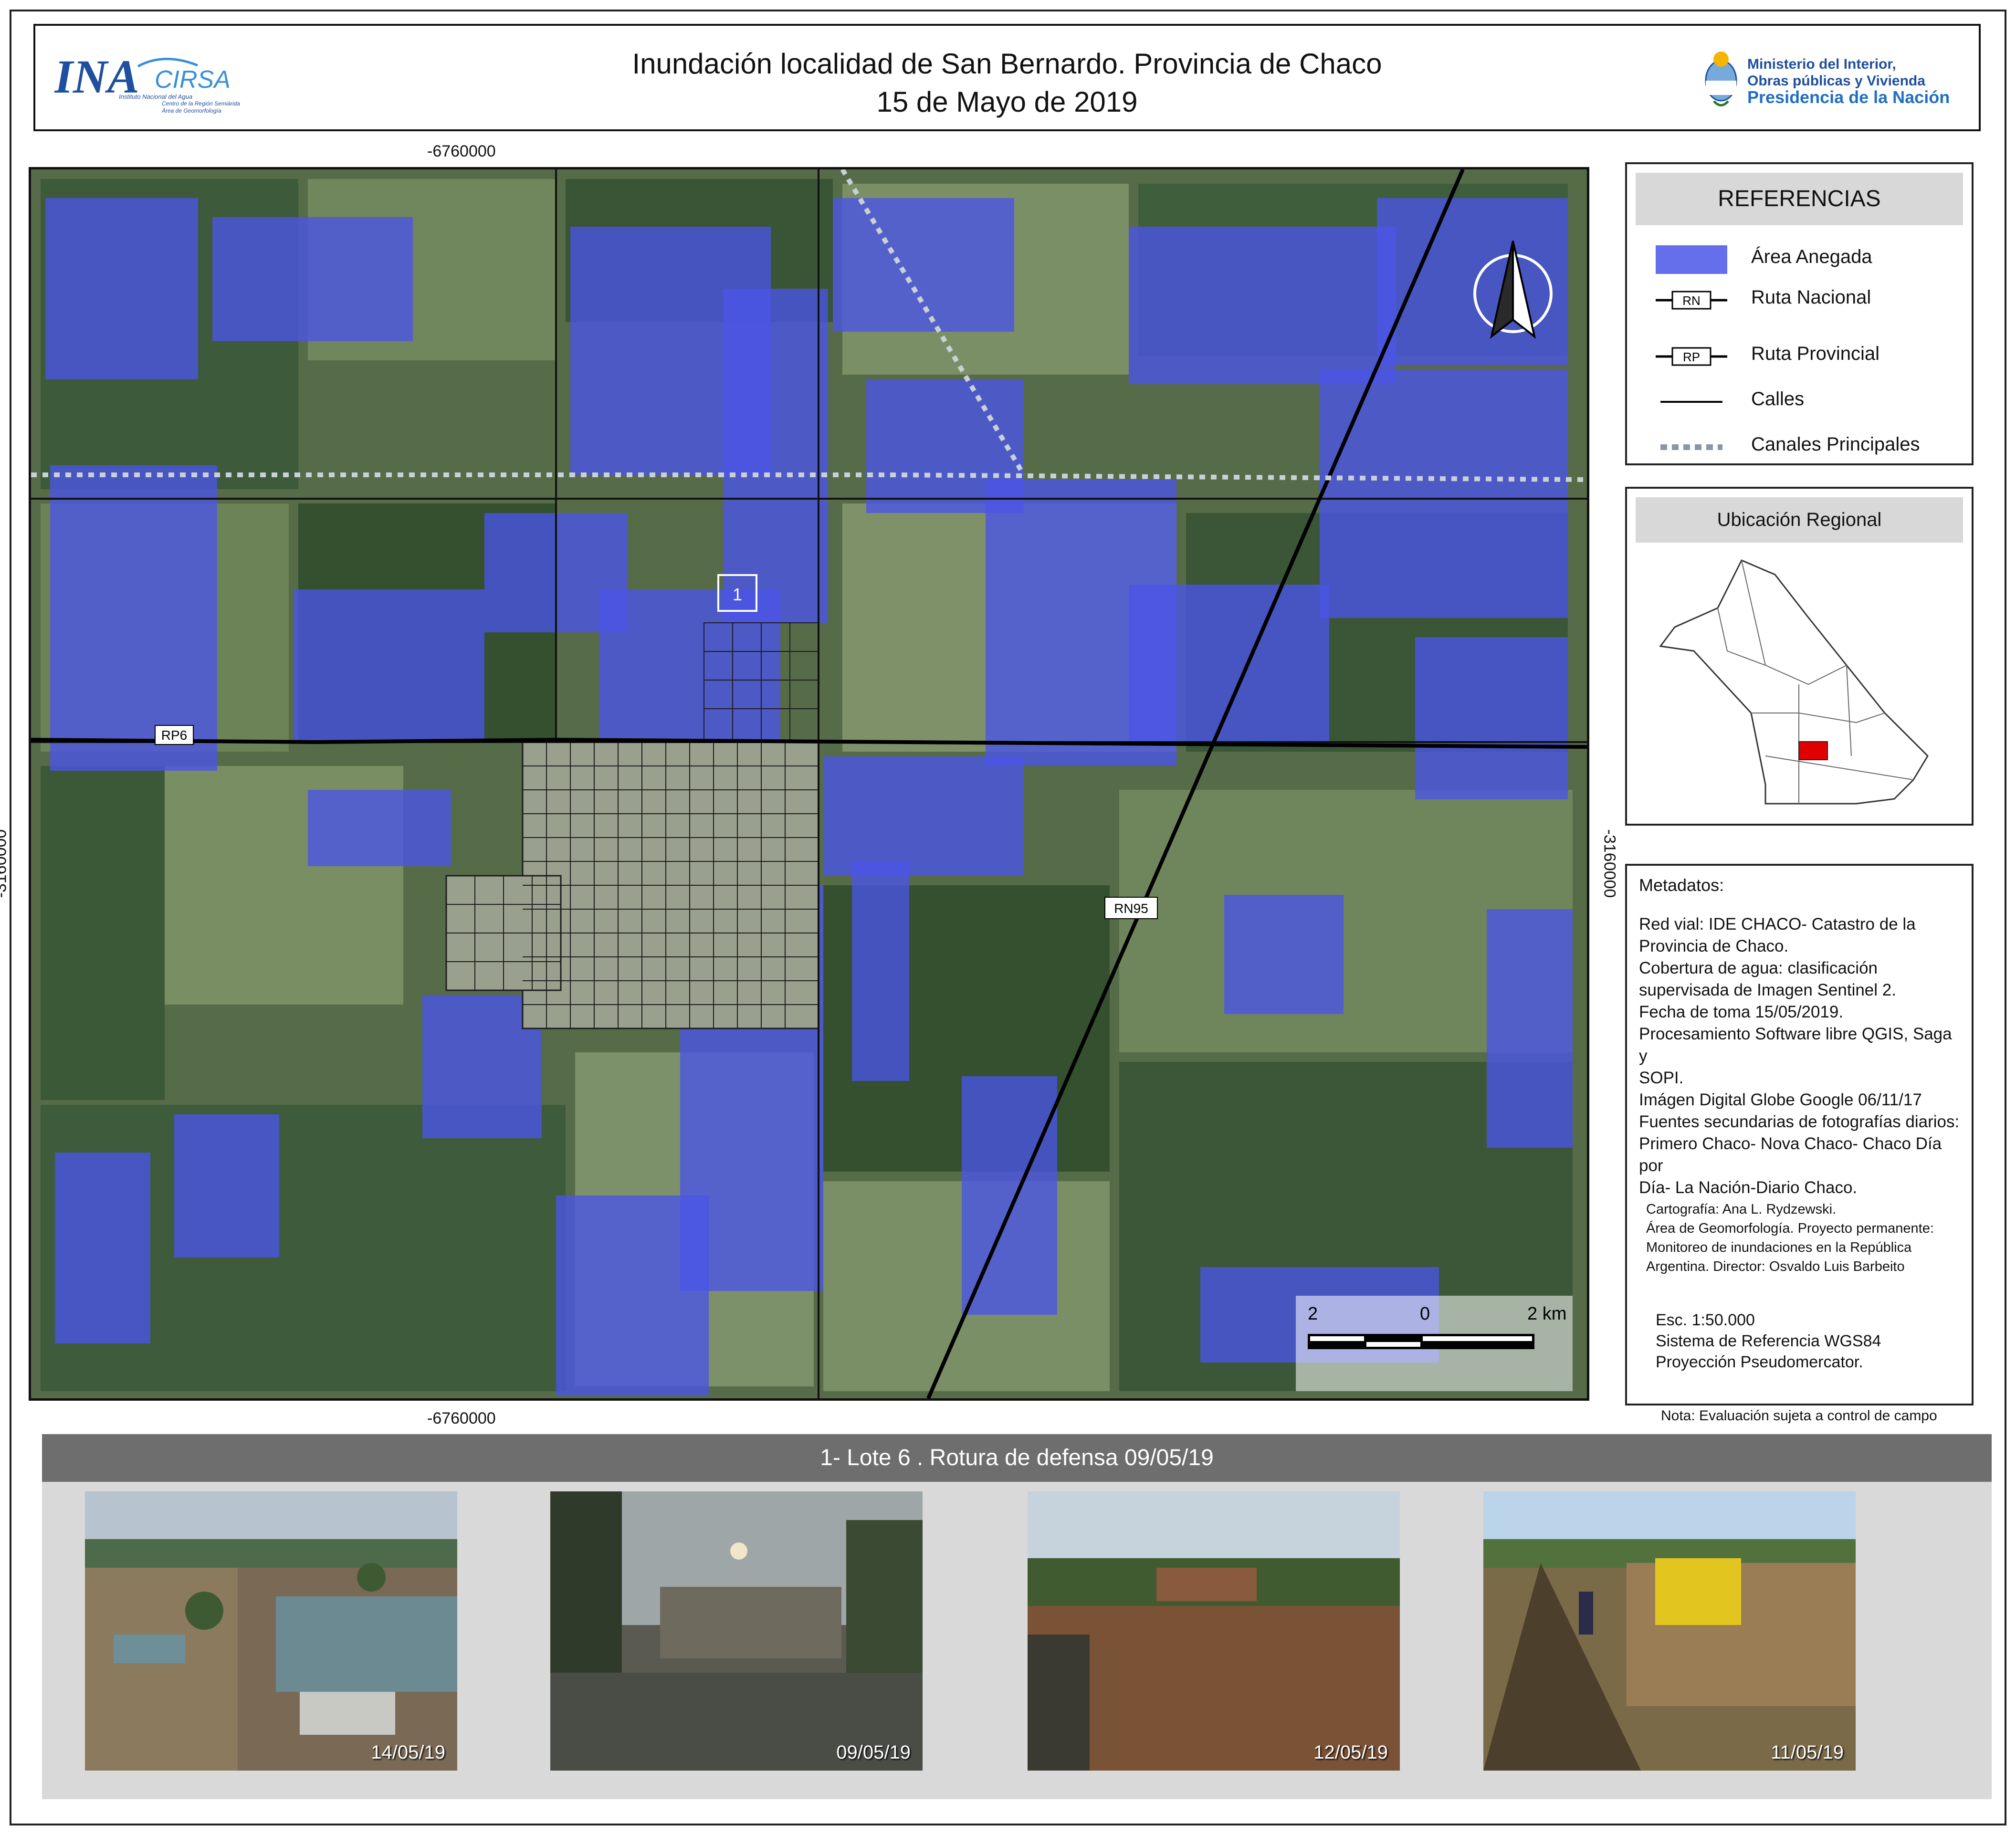 This screenshot has width=2016, height=1835. What do you see at coordinates (1811, 402) in the screenshot?
I see `legend-item-streets: Calles` at bounding box center [1811, 402].